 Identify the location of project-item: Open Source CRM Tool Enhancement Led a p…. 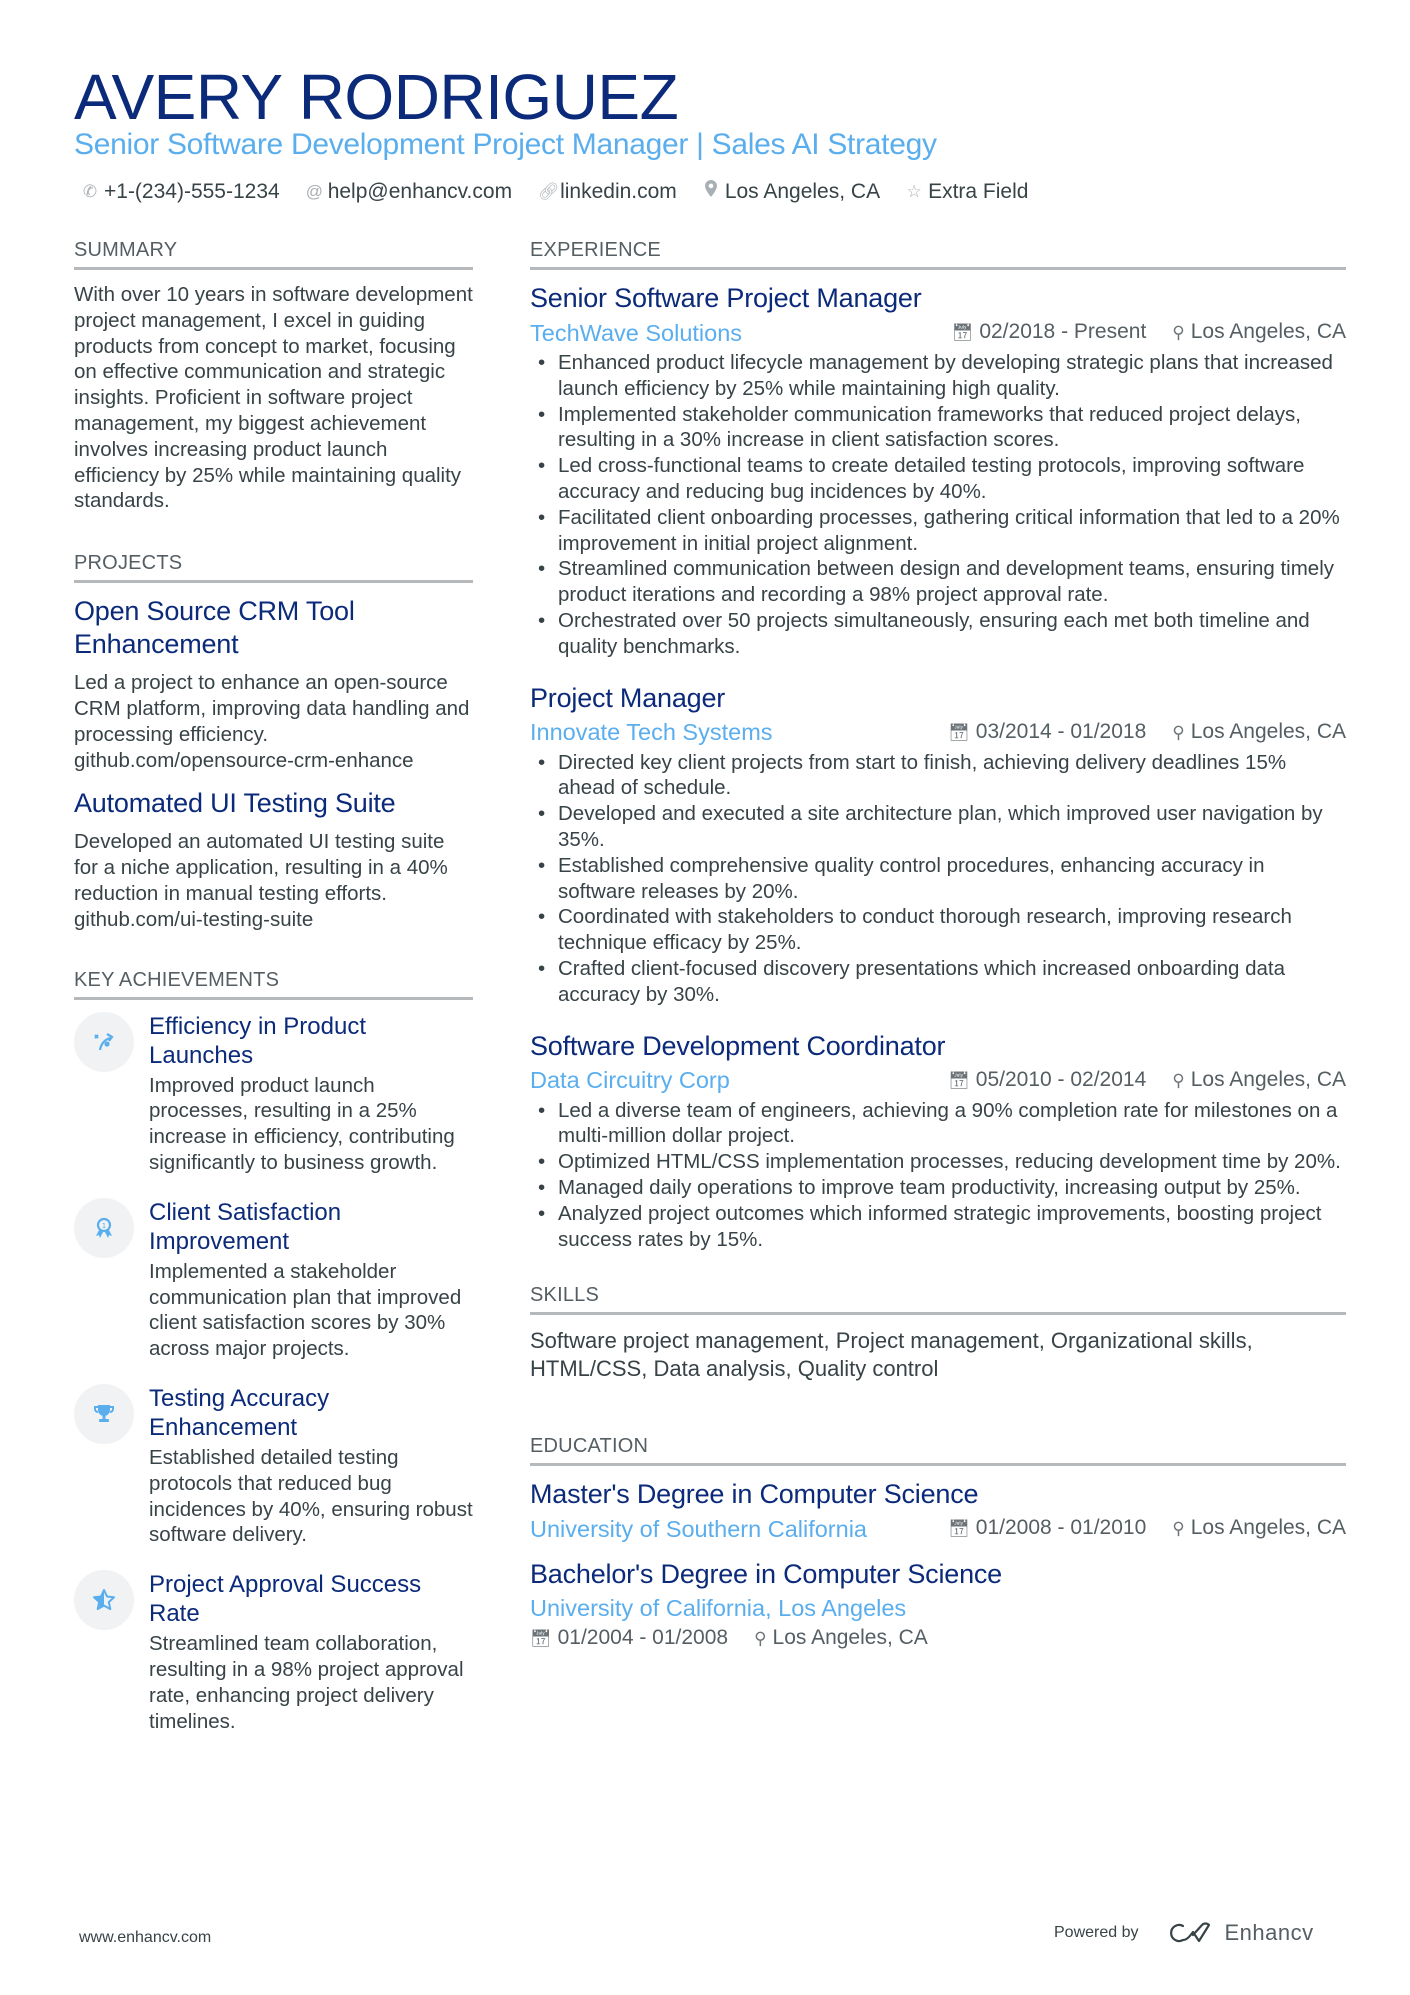
(273, 684).